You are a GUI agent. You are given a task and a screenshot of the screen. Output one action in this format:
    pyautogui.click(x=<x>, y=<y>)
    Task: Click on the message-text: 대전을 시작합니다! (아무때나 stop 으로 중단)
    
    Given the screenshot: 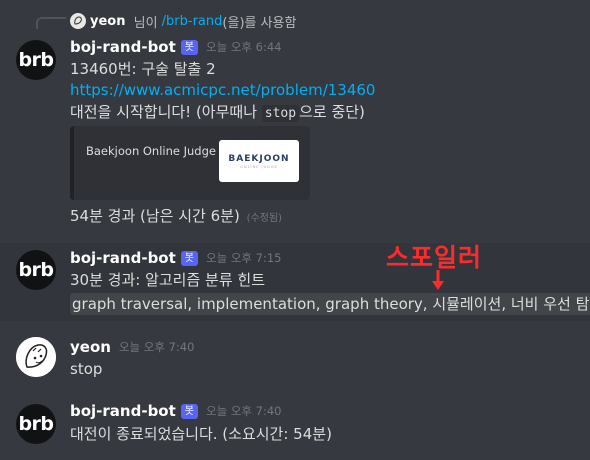 What is the action you would take?
    pyautogui.click(x=217, y=112)
    